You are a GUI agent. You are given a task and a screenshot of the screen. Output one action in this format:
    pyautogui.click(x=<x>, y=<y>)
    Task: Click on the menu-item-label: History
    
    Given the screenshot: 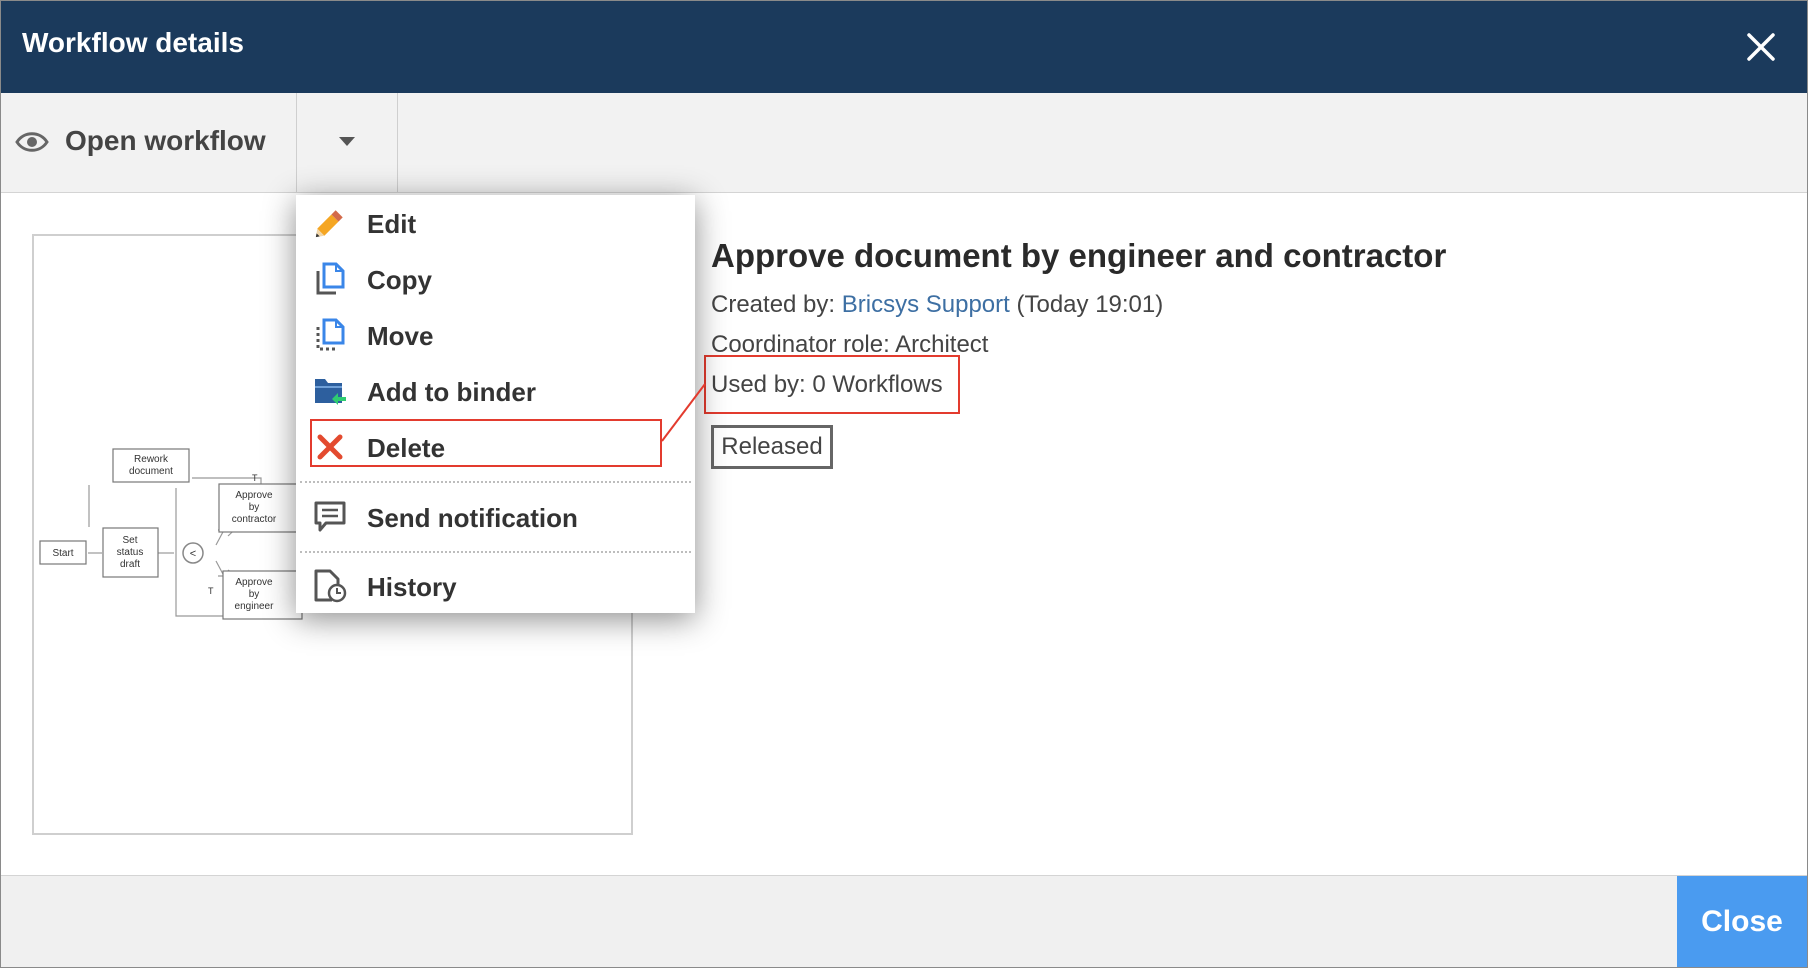 What is the action you would take?
    pyautogui.click(x=412, y=587)
    